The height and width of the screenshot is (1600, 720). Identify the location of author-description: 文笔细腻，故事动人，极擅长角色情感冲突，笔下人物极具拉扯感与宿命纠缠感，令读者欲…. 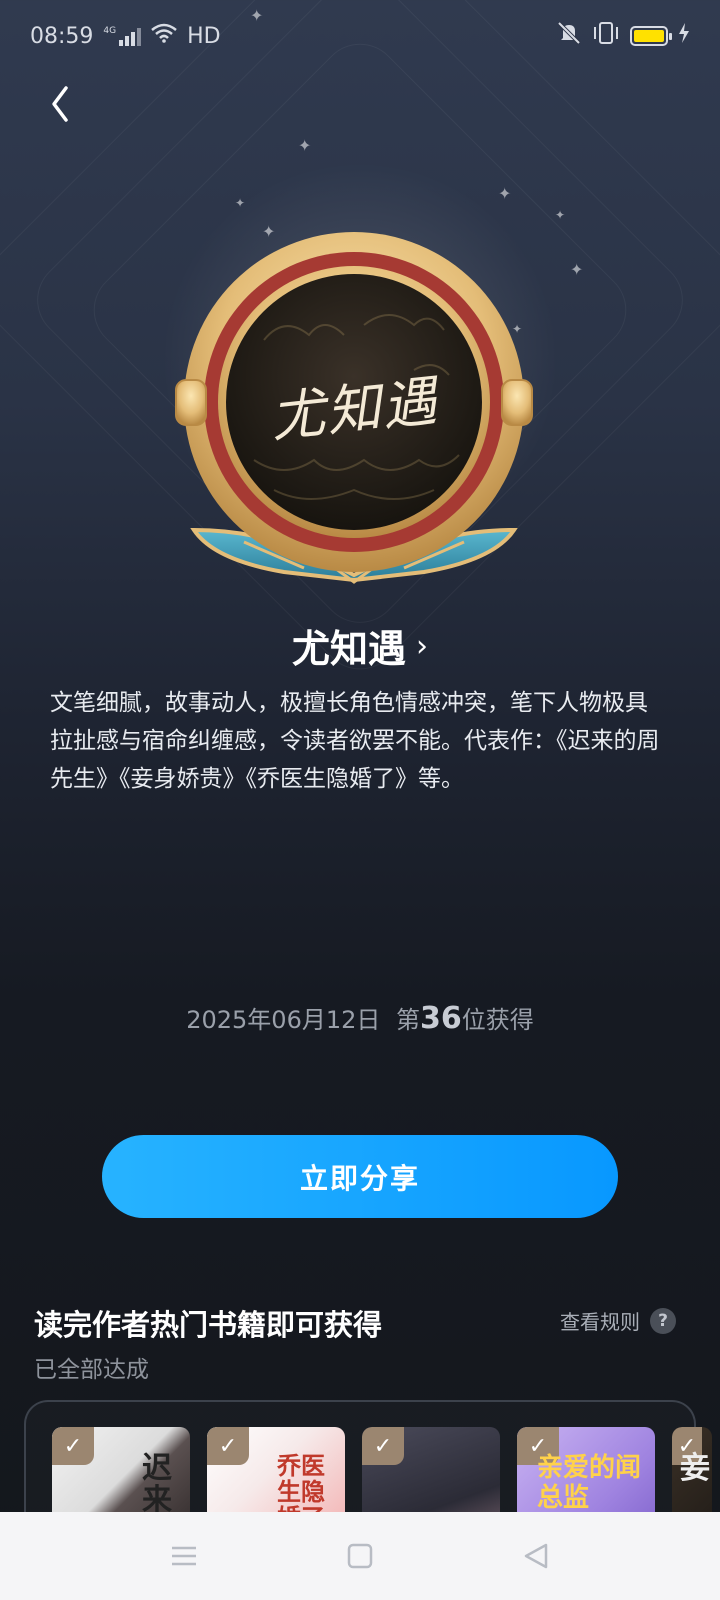
(355, 741).